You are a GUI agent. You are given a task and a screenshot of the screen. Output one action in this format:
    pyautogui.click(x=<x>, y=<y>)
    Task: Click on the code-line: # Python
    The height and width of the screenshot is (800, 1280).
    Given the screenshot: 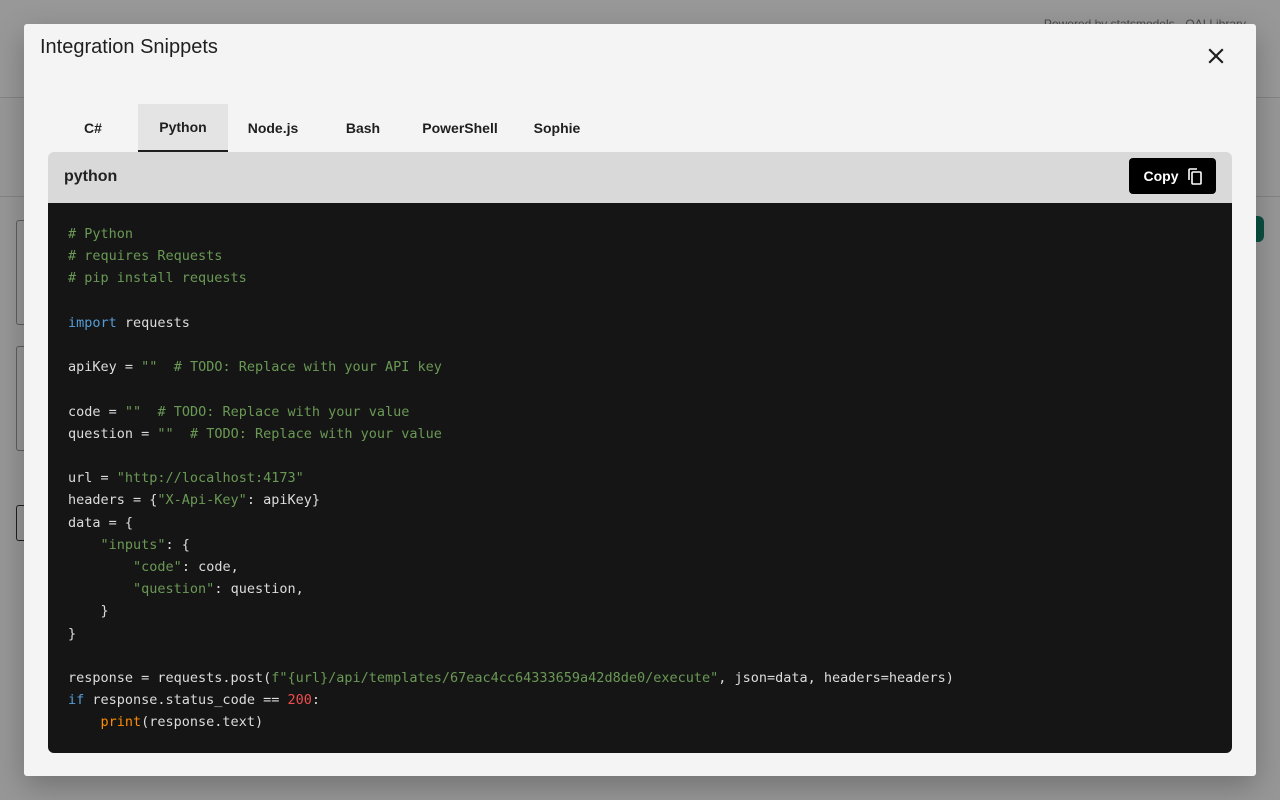 What is the action you would take?
    pyautogui.click(x=101, y=234)
    